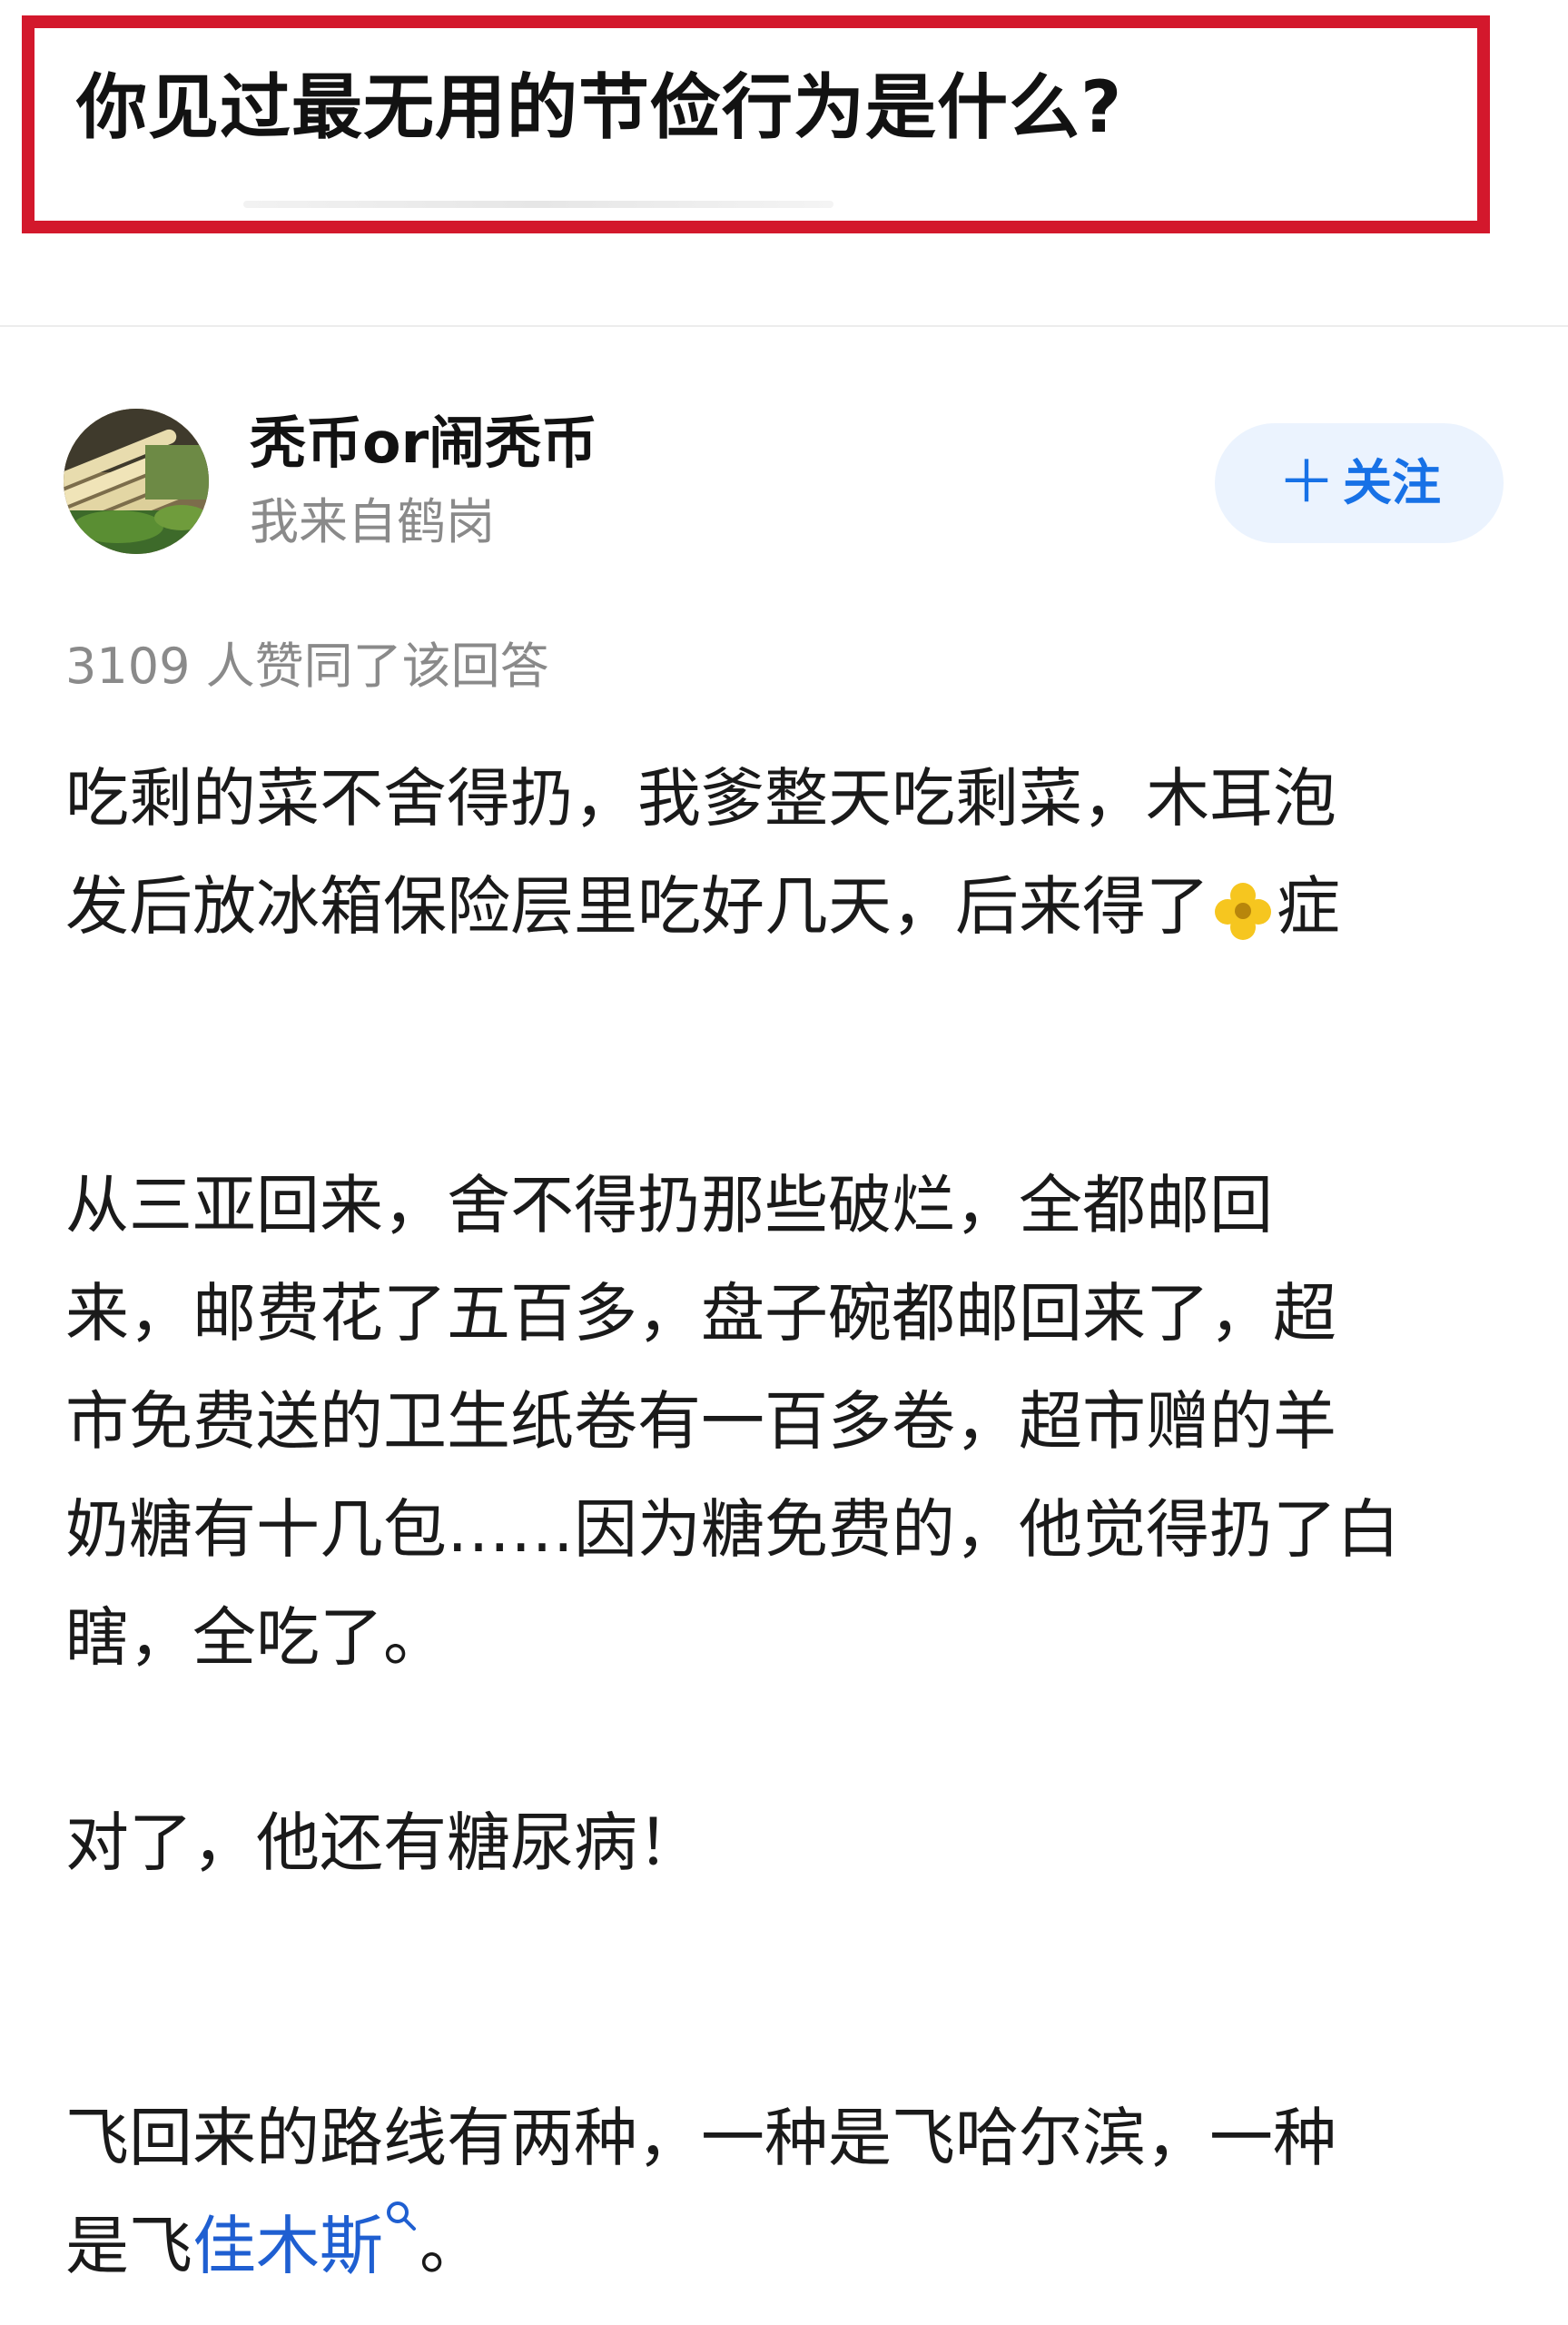  I want to click on answer-line: 发后放冰箱保险层里吃好几天，后来得了 症, so click(702, 907).